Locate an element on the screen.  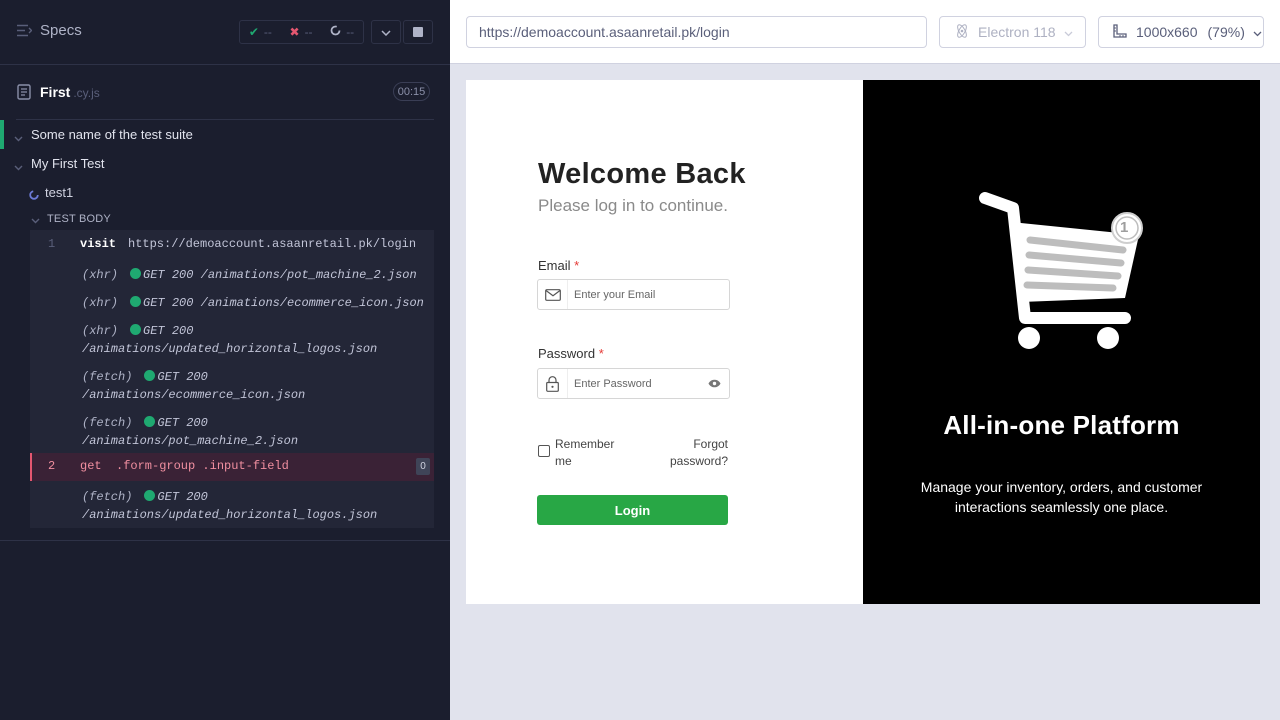
test-row: test1 is located at coordinates (225, 192).